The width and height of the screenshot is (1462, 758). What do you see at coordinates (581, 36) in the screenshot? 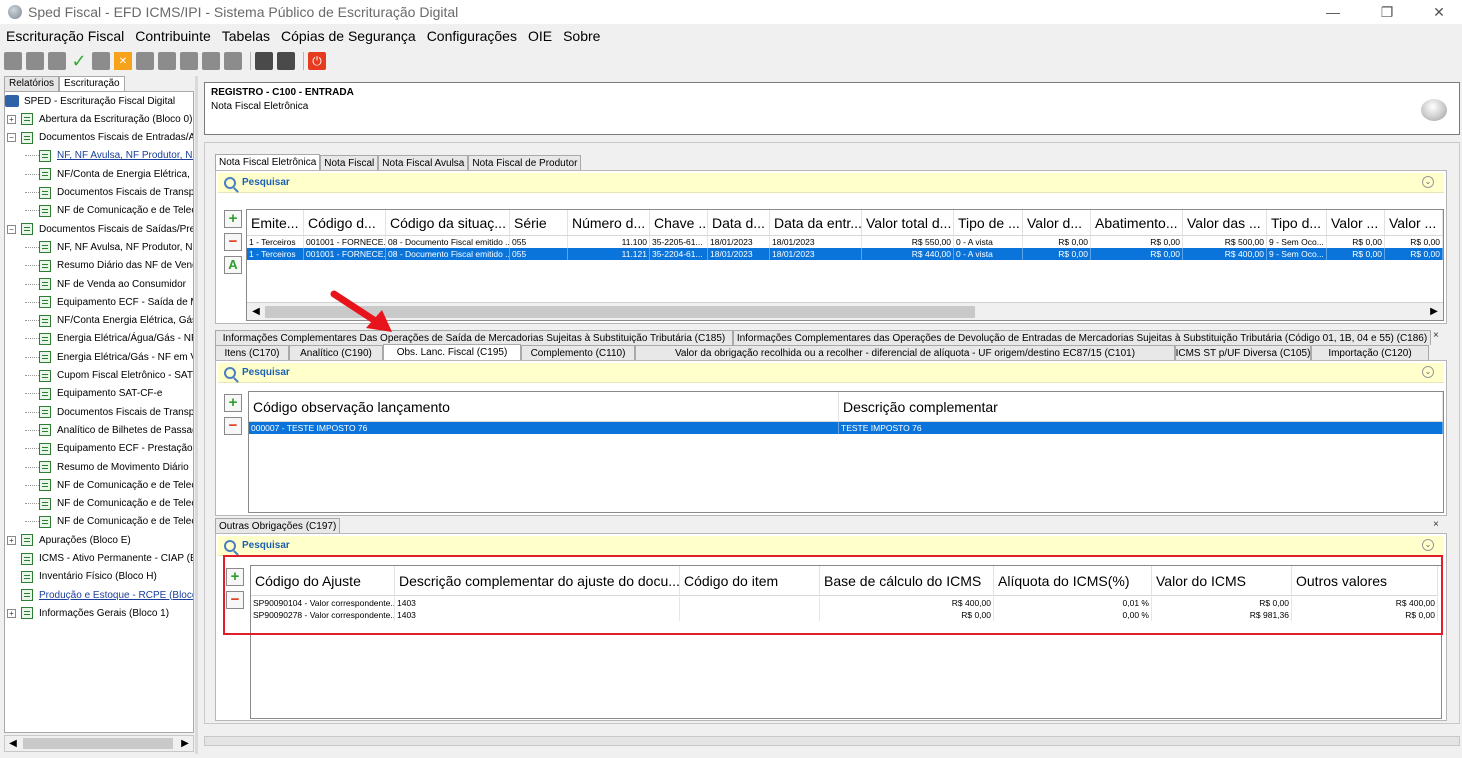
I see `menu-sobre: Sobre` at bounding box center [581, 36].